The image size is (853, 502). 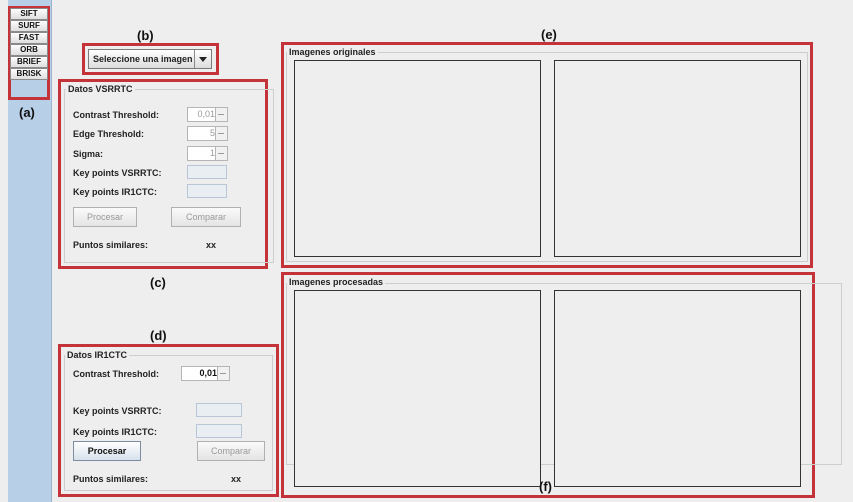 What do you see at coordinates (115, 192) in the screenshot?
I see `vsrrtc-kp-ir1ctc-label: Key points IR1CTC:` at bounding box center [115, 192].